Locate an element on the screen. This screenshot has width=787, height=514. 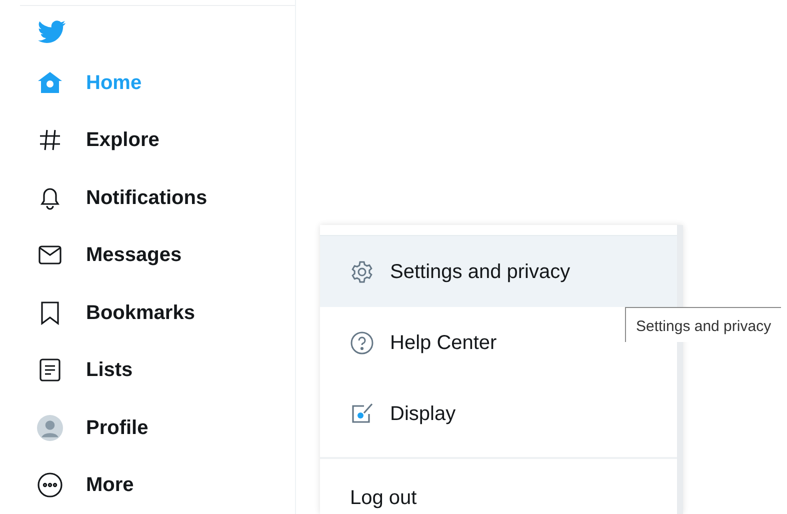
bookmark-icon is located at coordinates (50, 312).